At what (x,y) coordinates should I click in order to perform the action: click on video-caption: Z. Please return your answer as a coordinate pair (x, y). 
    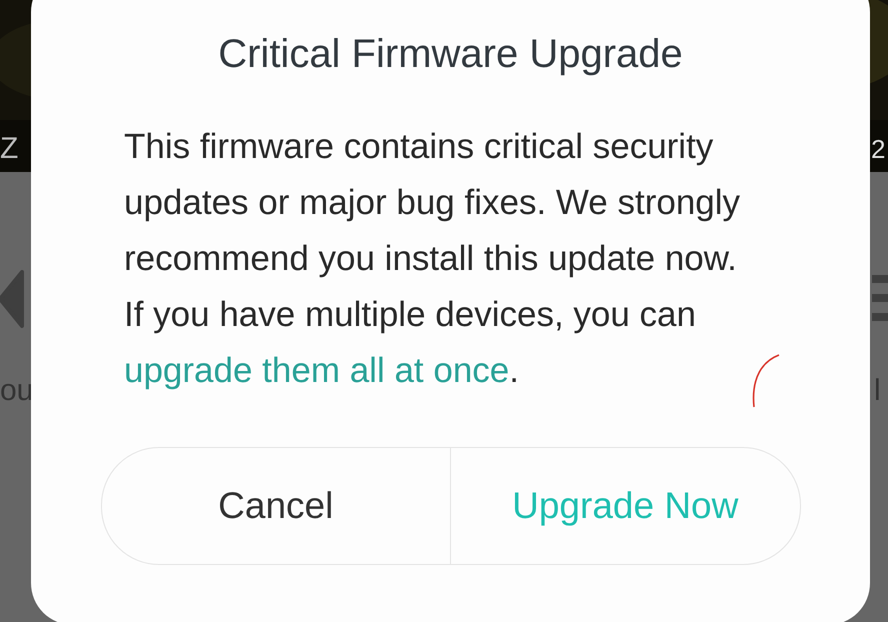
    Looking at the image, I should click on (9, 149).